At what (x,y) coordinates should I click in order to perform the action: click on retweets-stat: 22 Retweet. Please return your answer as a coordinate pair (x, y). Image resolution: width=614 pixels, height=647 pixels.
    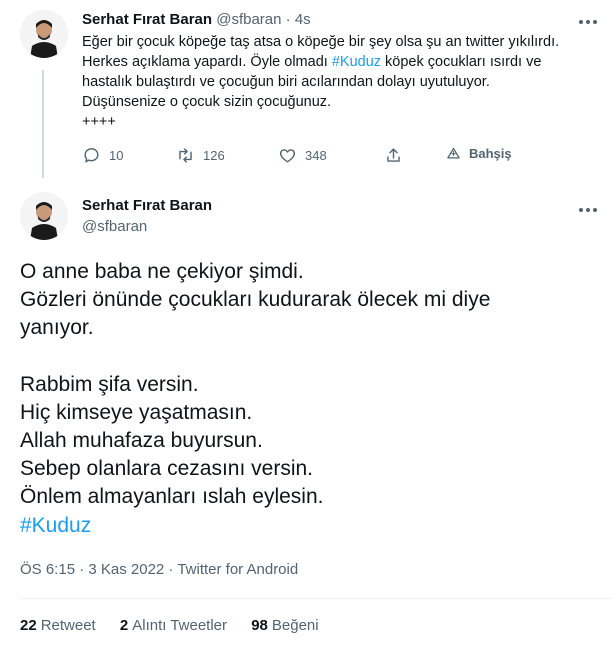
    Looking at the image, I should click on (58, 625).